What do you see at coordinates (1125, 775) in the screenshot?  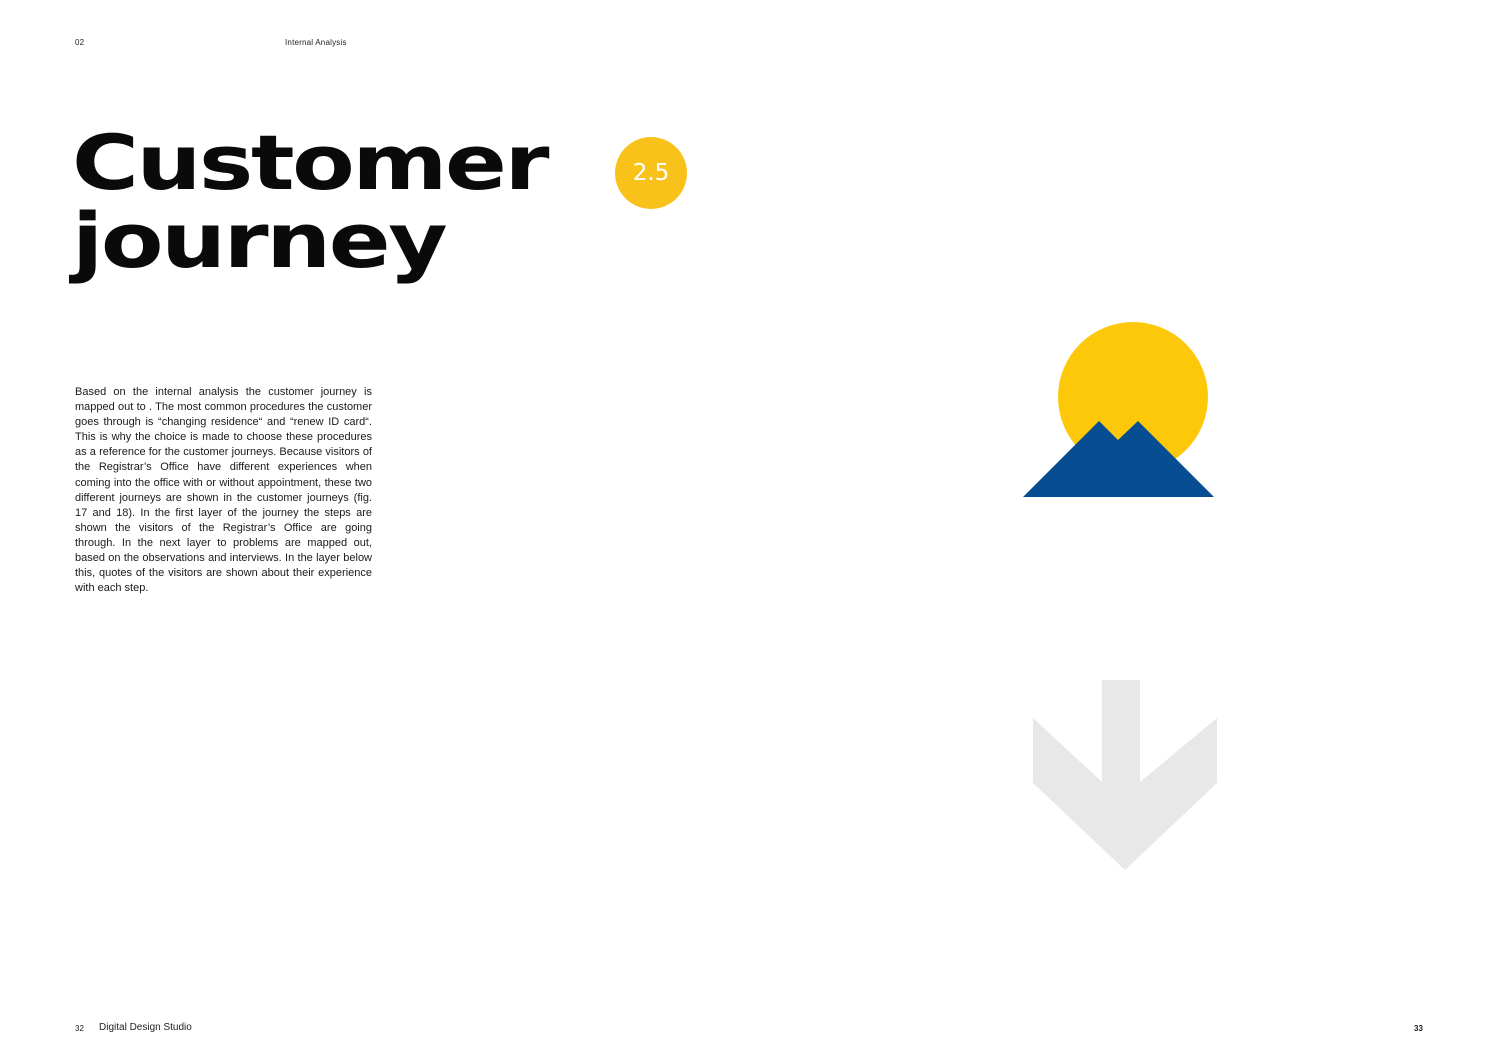 I see `arrow-down-icon` at bounding box center [1125, 775].